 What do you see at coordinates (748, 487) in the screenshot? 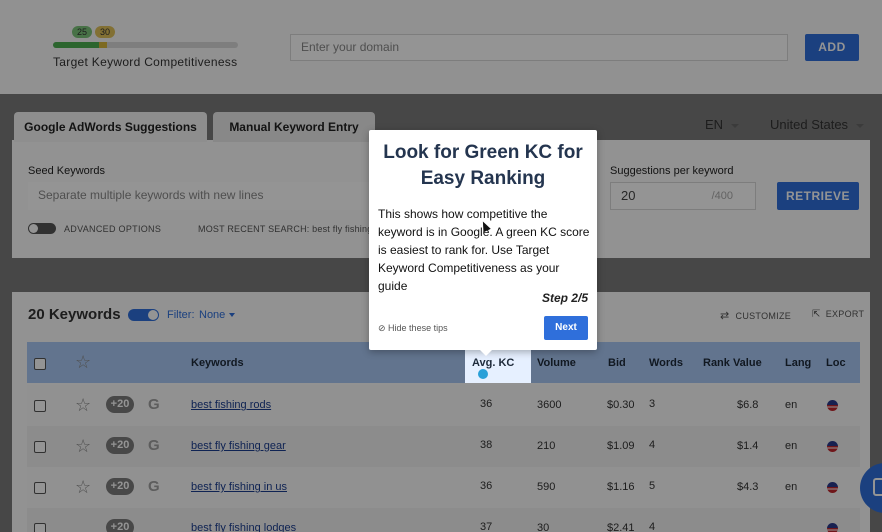
I see `rank-value: $4.3` at bounding box center [748, 487].